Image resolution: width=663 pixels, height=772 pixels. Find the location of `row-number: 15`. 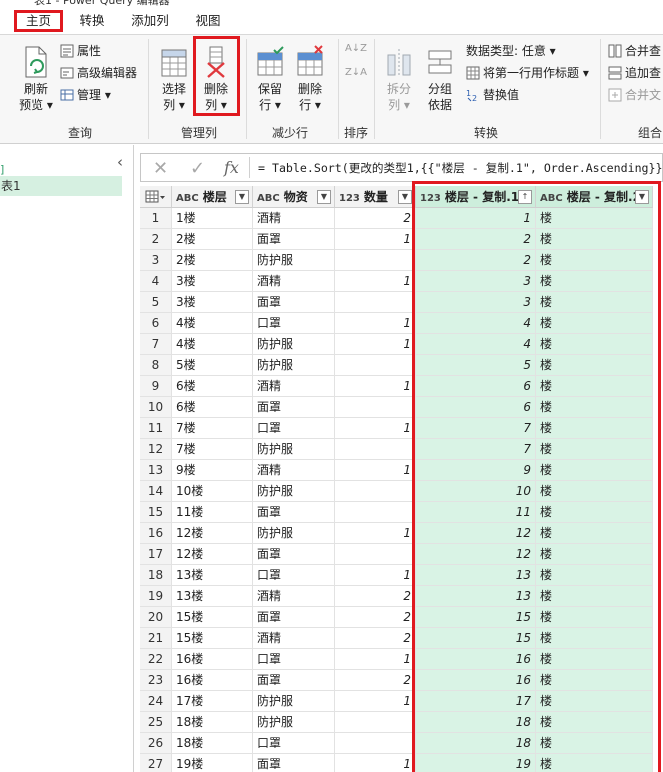

row-number: 15 is located at coordinates (156, 512).